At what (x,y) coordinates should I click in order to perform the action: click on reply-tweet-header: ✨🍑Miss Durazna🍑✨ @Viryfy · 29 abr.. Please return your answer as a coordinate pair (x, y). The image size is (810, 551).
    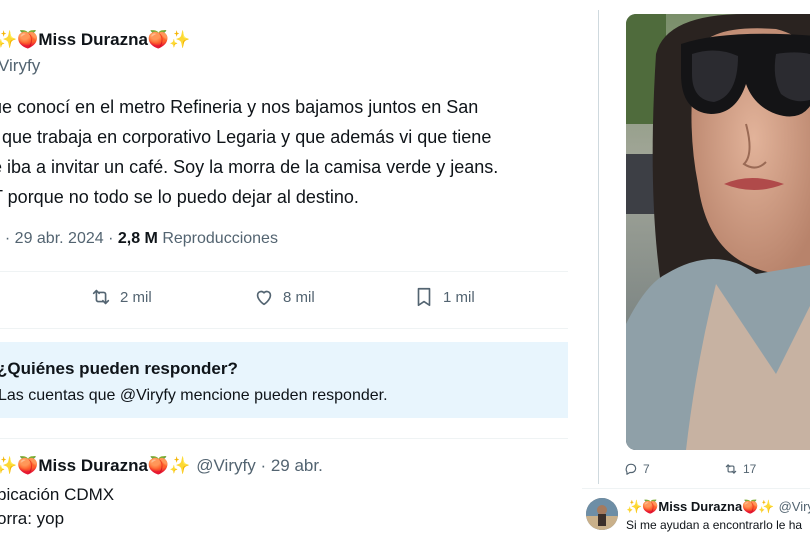
    Looking at the image, I should click on (161, 466).